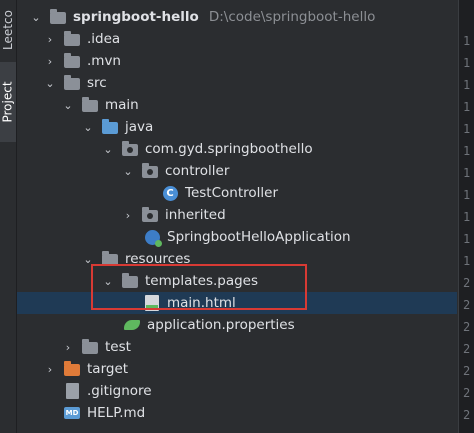 This screenshot has height=433, width=474. What do you see at coordinates (237, 127) in the screenshot?
I see `tree-row-java: ⌄ java` at bounding box center [237, 127].